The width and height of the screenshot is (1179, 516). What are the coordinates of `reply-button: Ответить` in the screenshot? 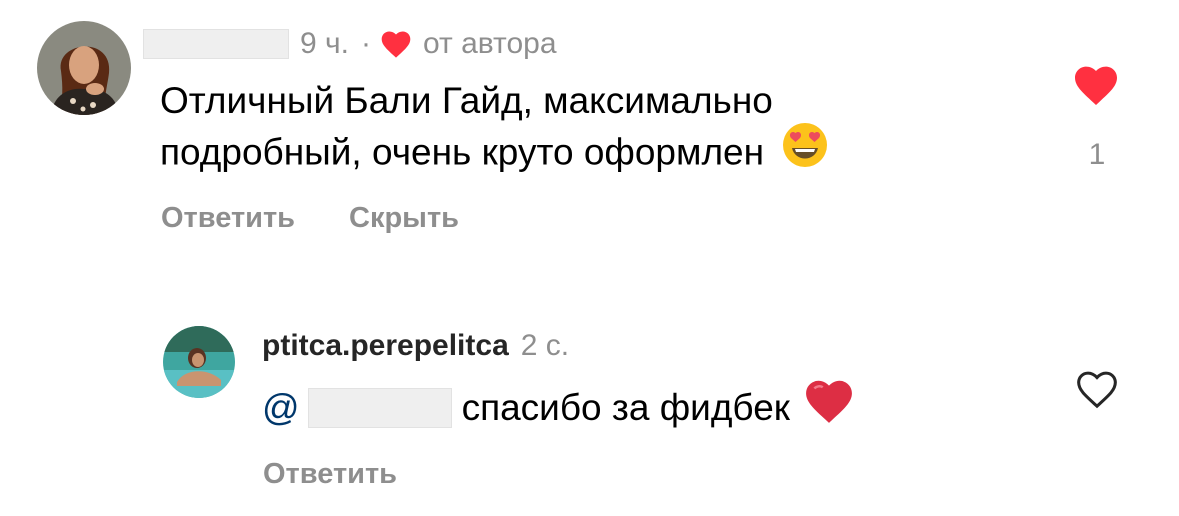 It's located at (228, 218).